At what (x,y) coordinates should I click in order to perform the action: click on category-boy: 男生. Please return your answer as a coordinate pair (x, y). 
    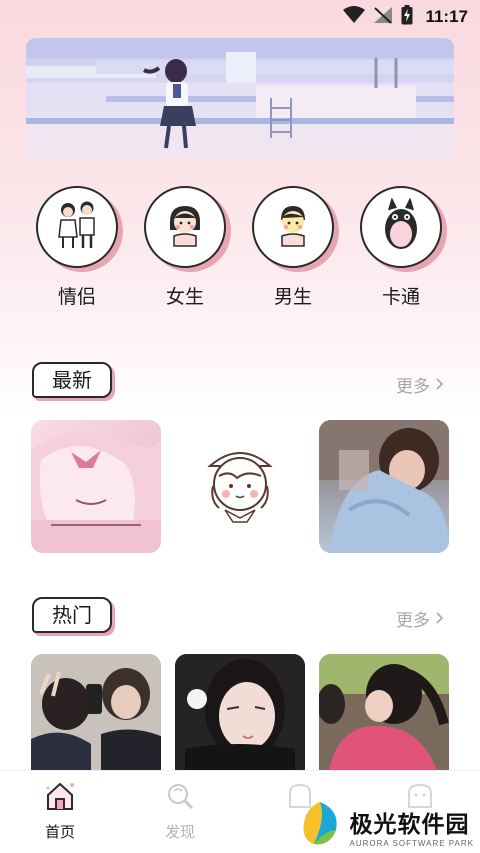
    Looking at the image, I should click on (293, 247).